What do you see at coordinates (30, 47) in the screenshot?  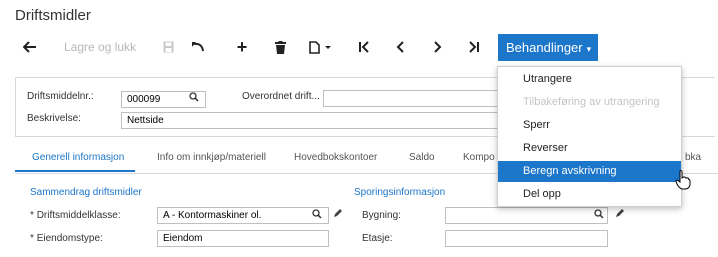 I see `back-arrow-icon` at bounding box center [30, 47].